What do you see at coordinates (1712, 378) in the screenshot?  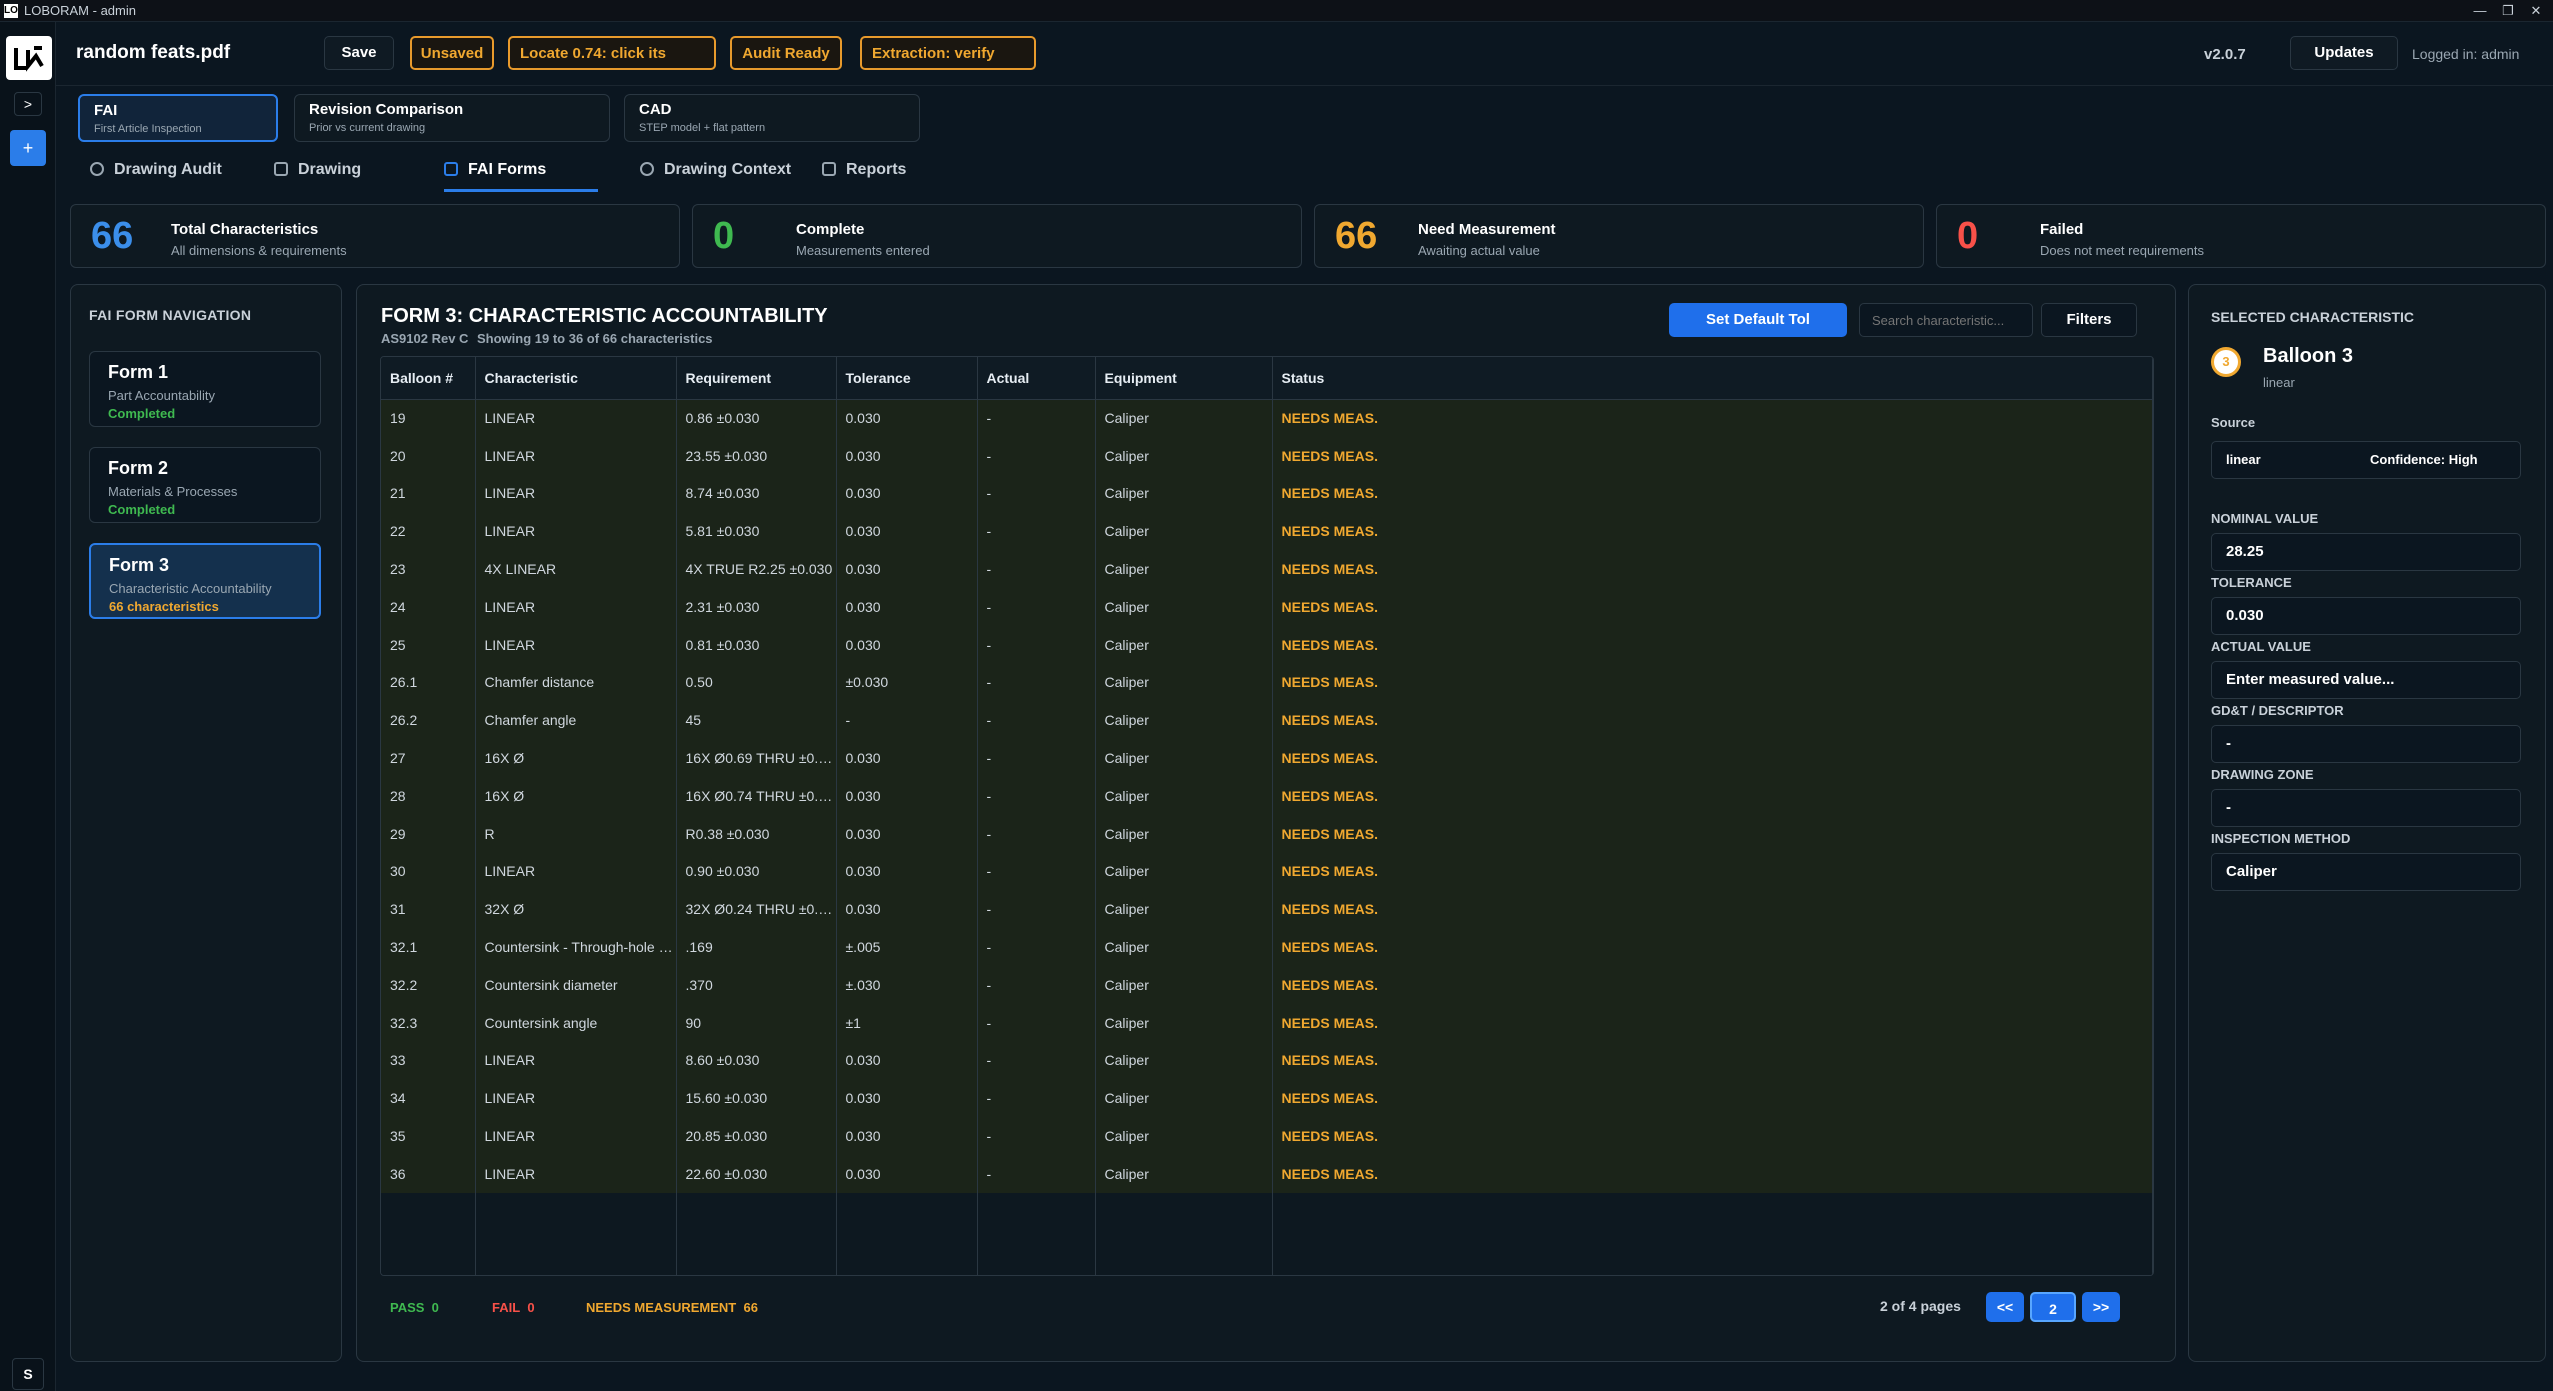 I see `column-header: Status` at bounding box center [1712, 378].